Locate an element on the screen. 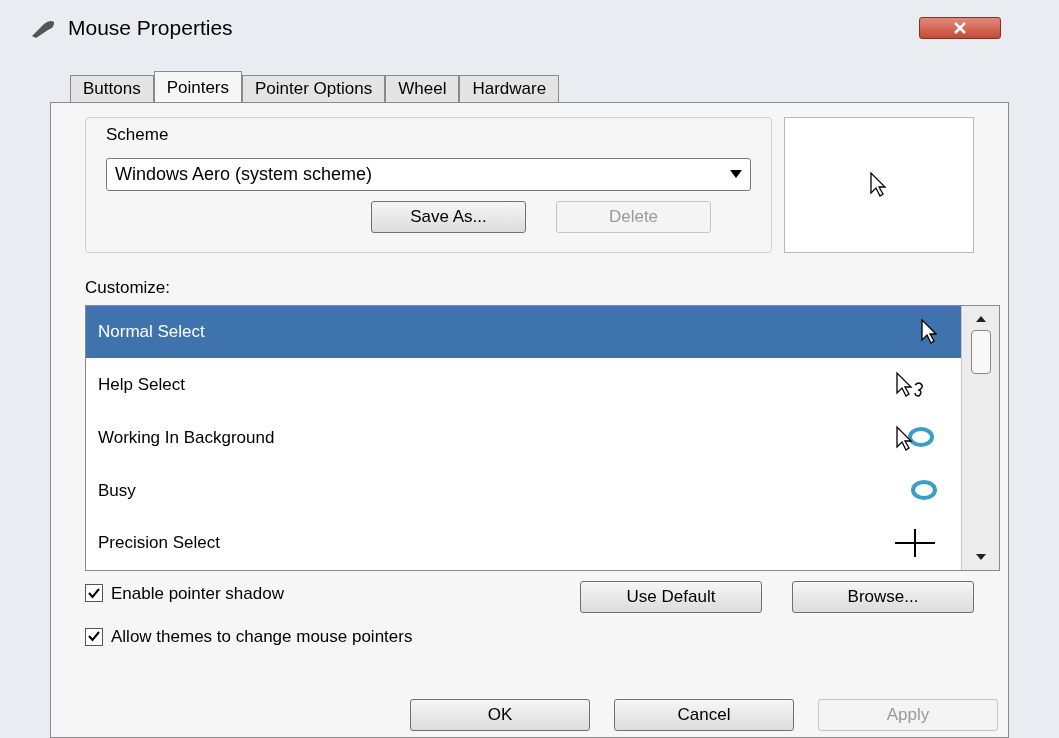  scroll-up-icon is located at coordinates (980, 318).